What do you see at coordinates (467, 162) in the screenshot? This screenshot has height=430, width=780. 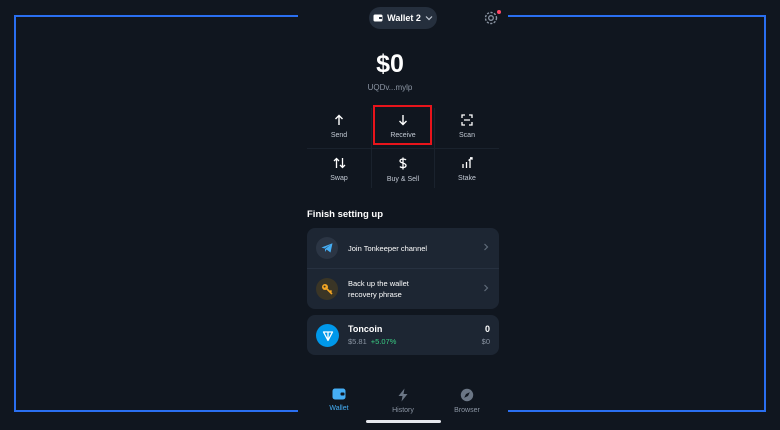 I see `stake-icon` at bounding box center [467, 162].